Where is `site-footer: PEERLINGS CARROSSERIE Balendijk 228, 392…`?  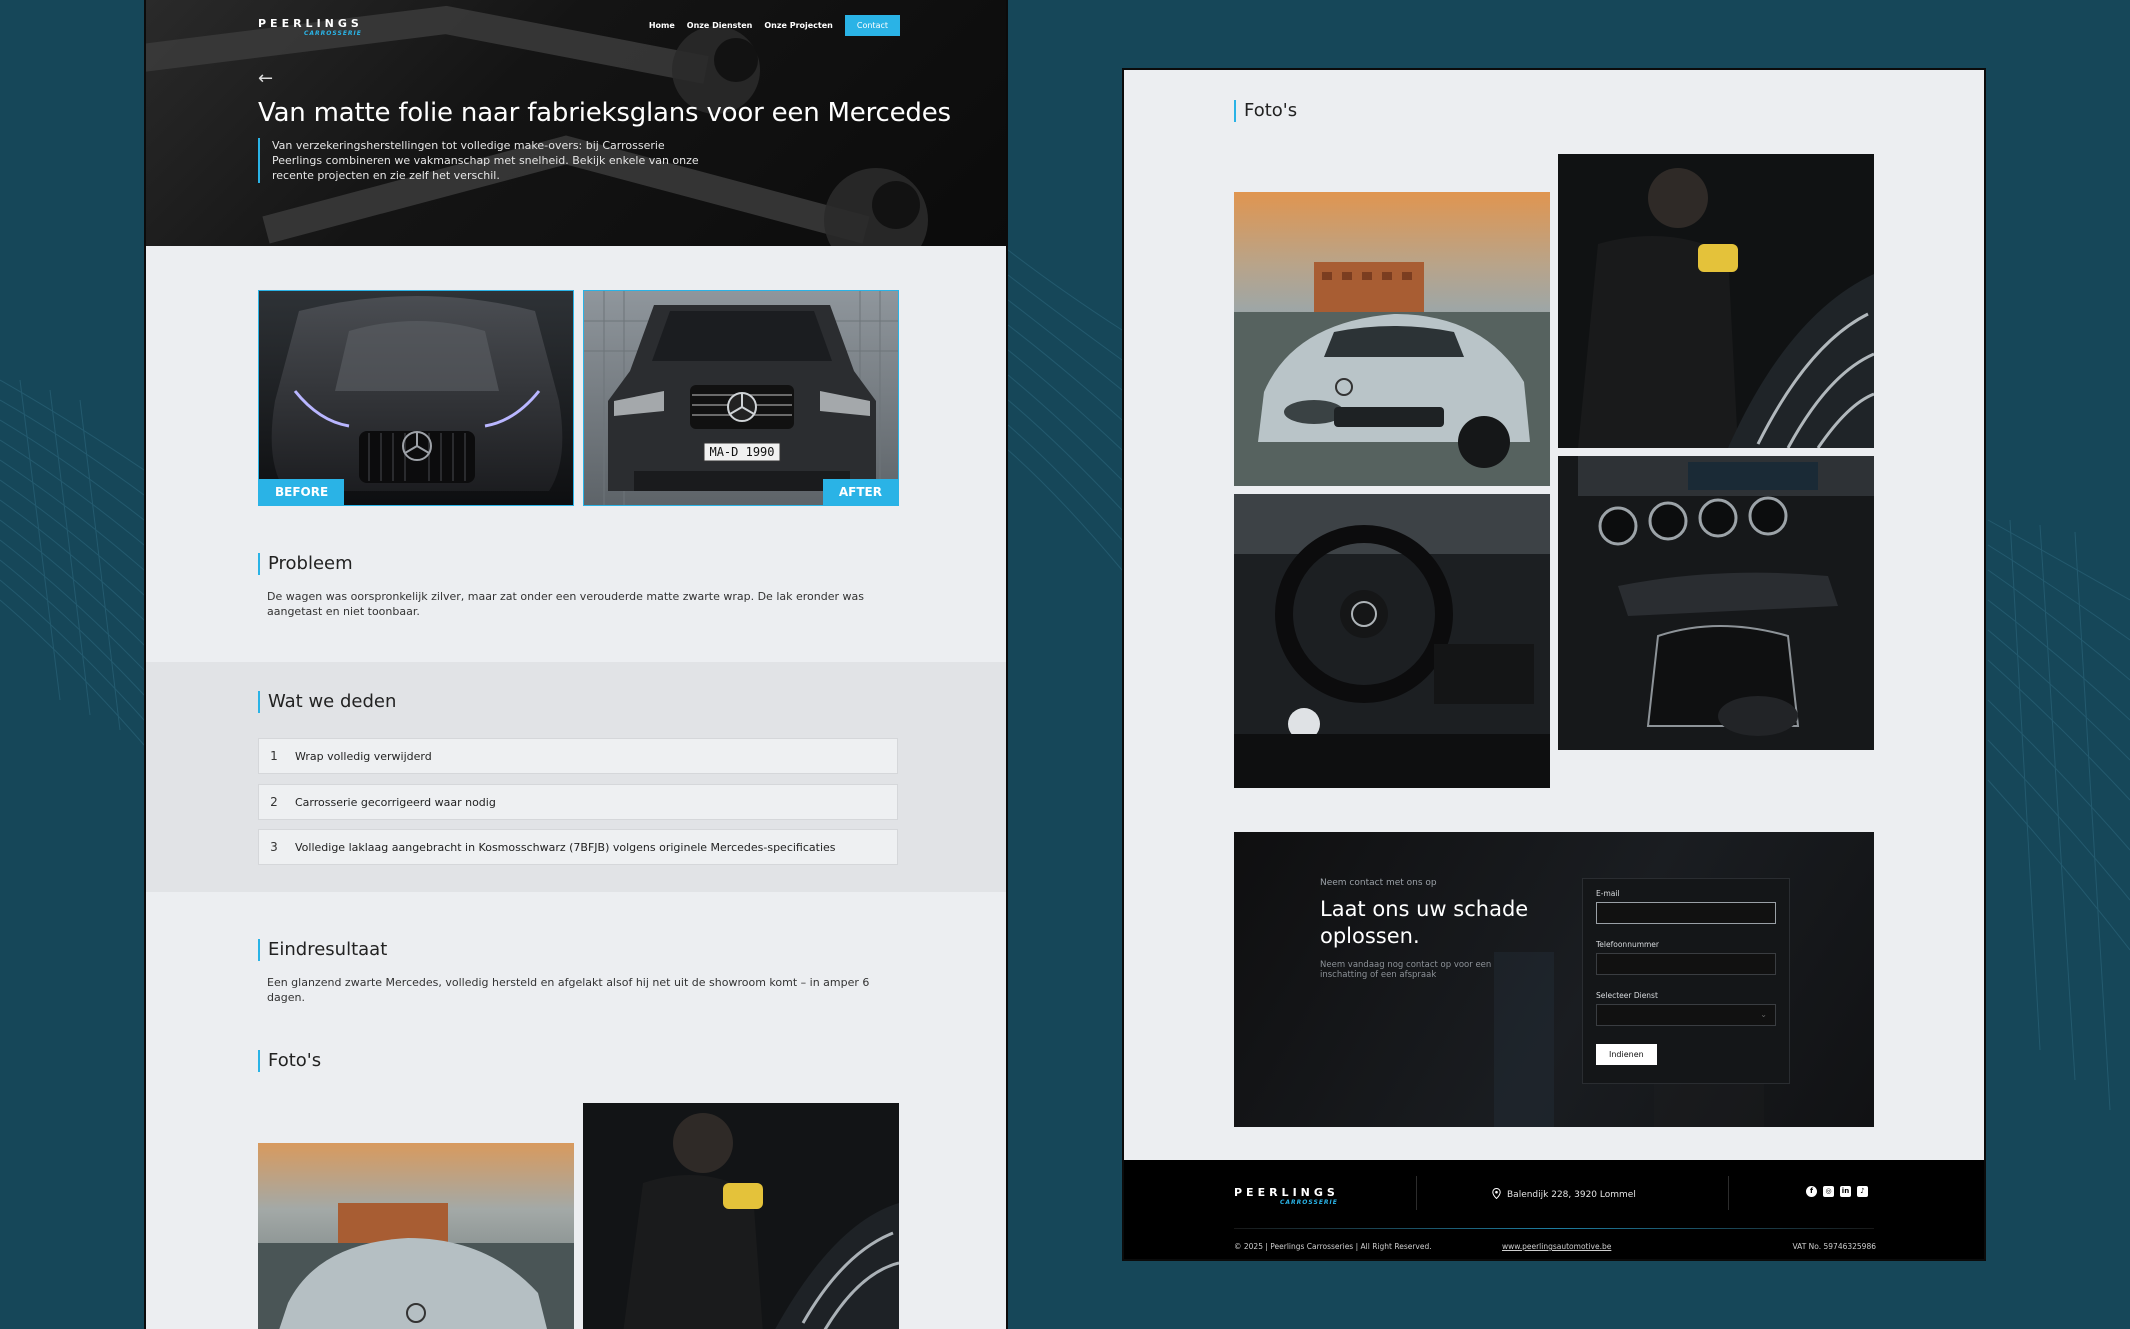 site-footer: PEERLINGS CARROSSERIE Balendijk 228, 392… is located at coordinates (1554, 1209).